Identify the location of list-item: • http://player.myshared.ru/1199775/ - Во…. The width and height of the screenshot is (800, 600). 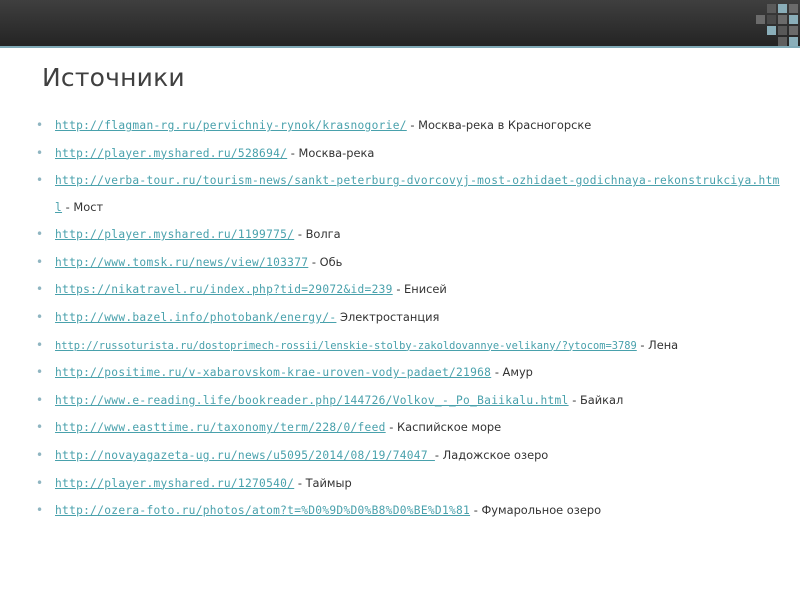
(408, 235).